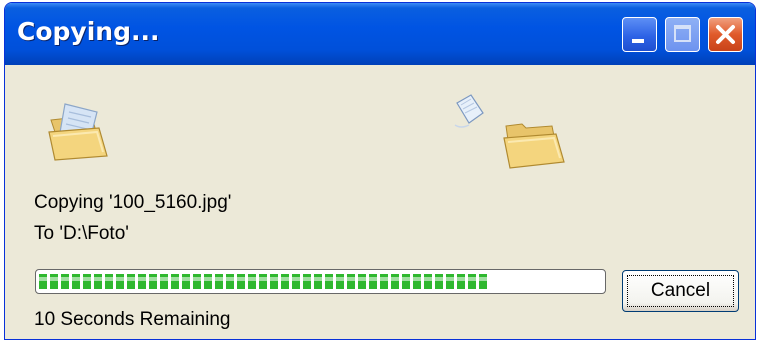 Image resolution: width=760 pixels, height=342 pixels. I want to click on copy-progress-bar, so click(320, 281).